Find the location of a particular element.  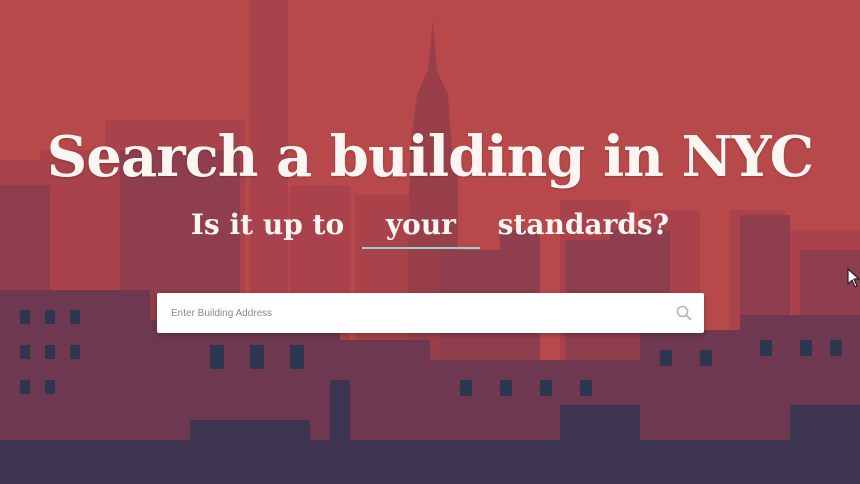

page-title: Search a building in NYC is located at coordinates (430, 157).